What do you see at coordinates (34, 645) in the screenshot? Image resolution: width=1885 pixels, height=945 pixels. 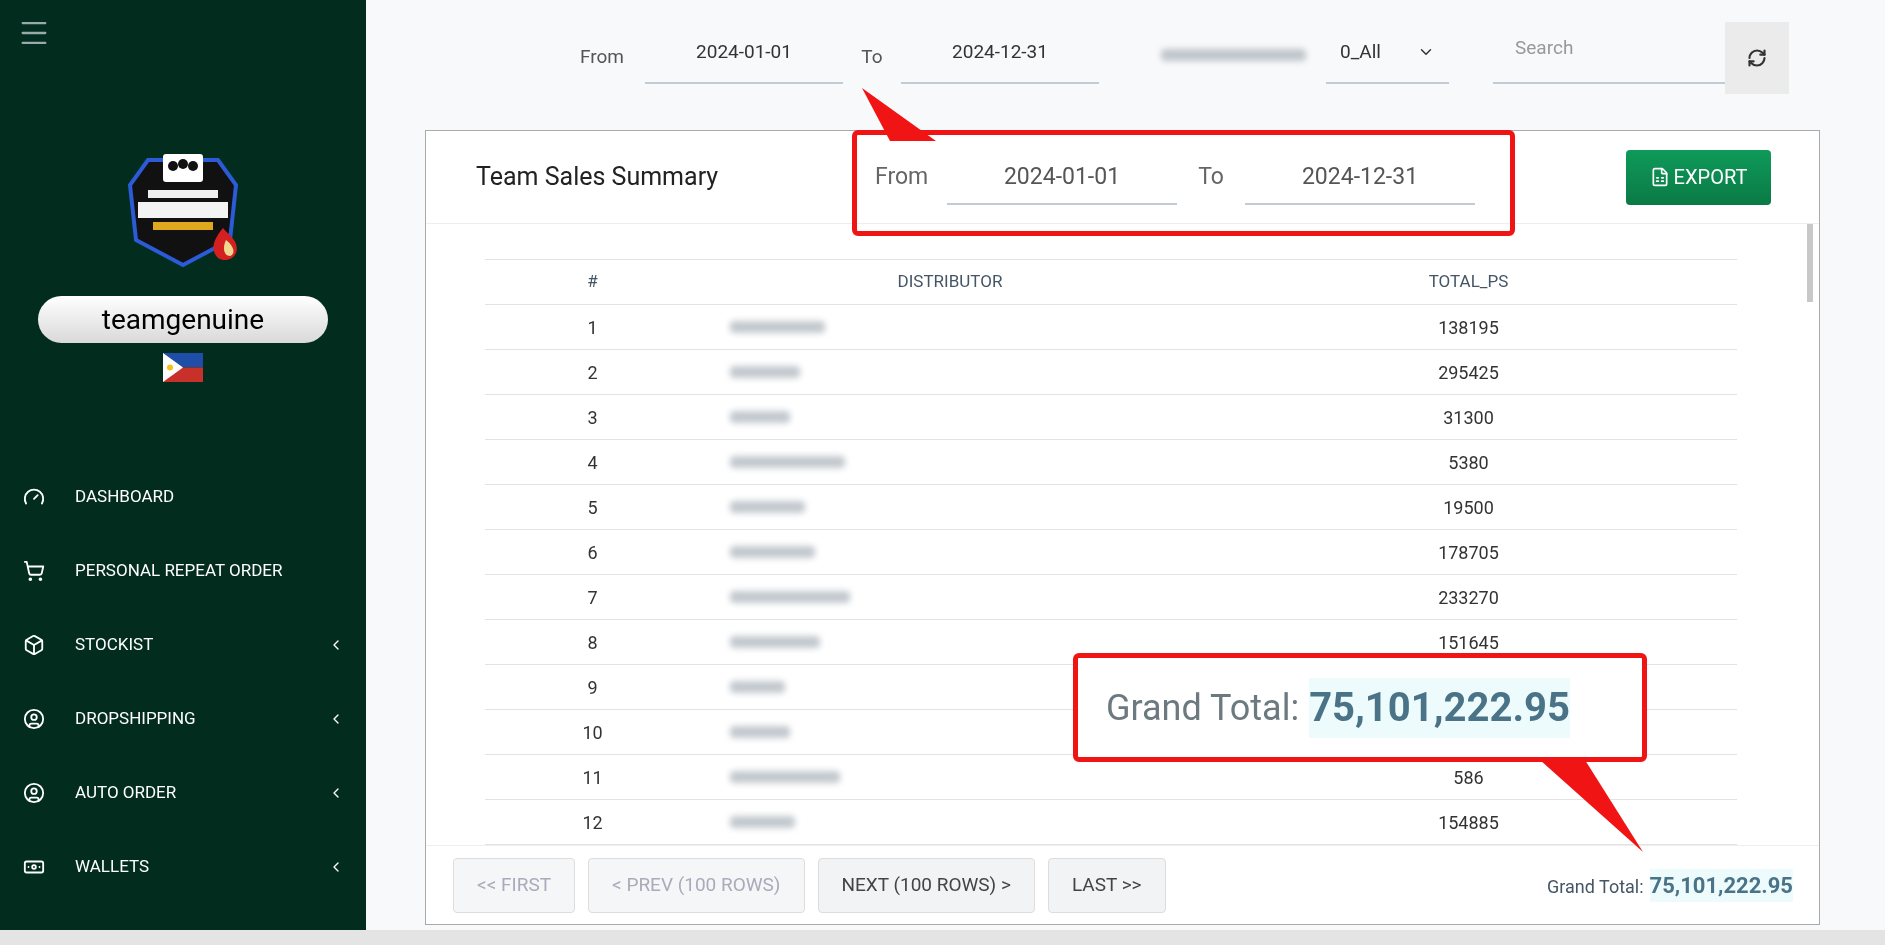 I see `box-icon` at bounding box center [34, 645].